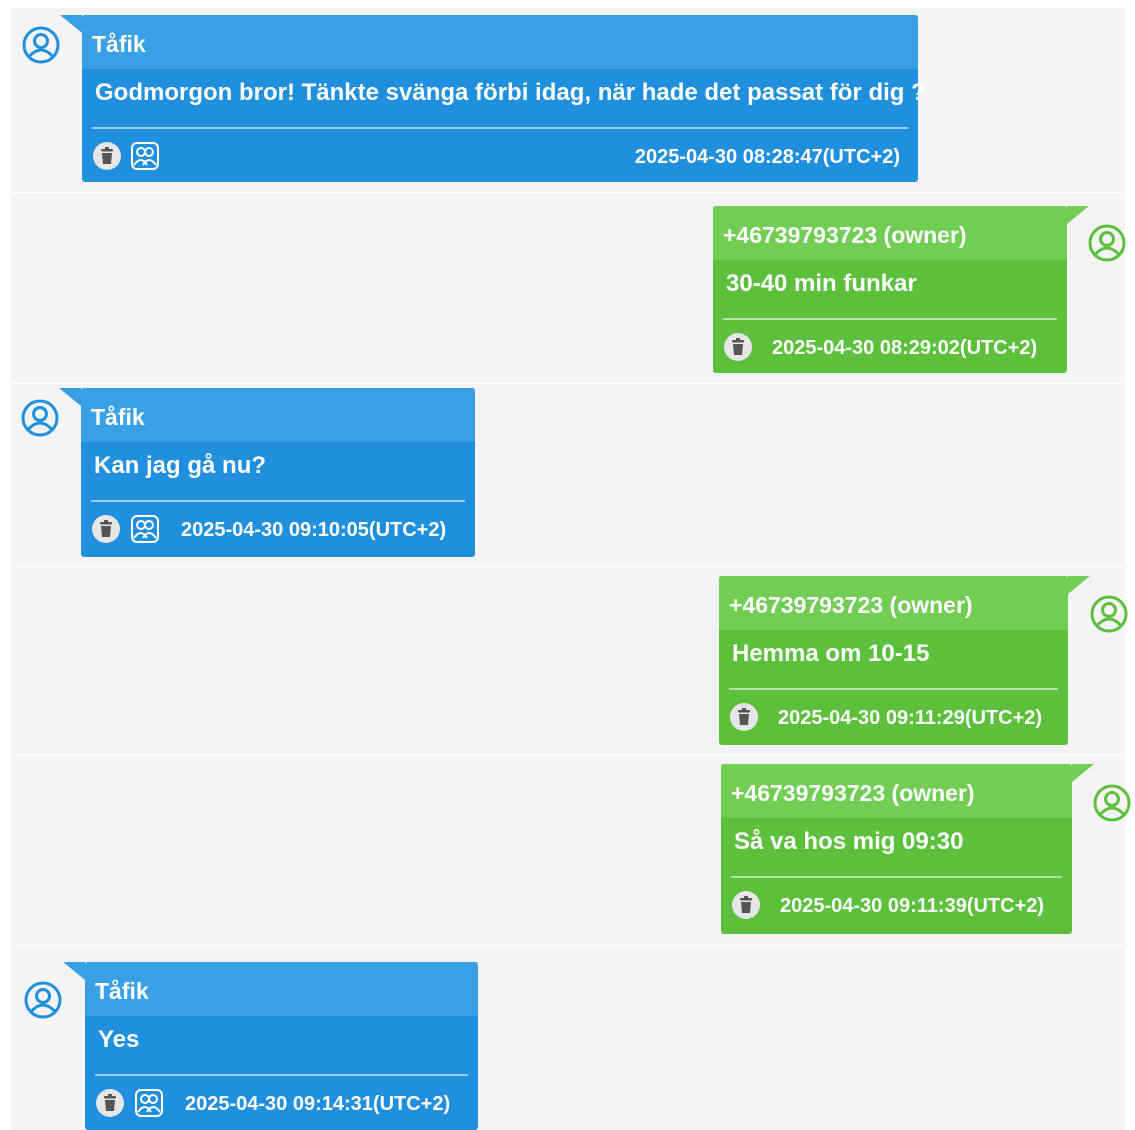 The image size is (1135, 1130). I want to click on message-text: Så va hos mig 09:30, so click(849, 841).